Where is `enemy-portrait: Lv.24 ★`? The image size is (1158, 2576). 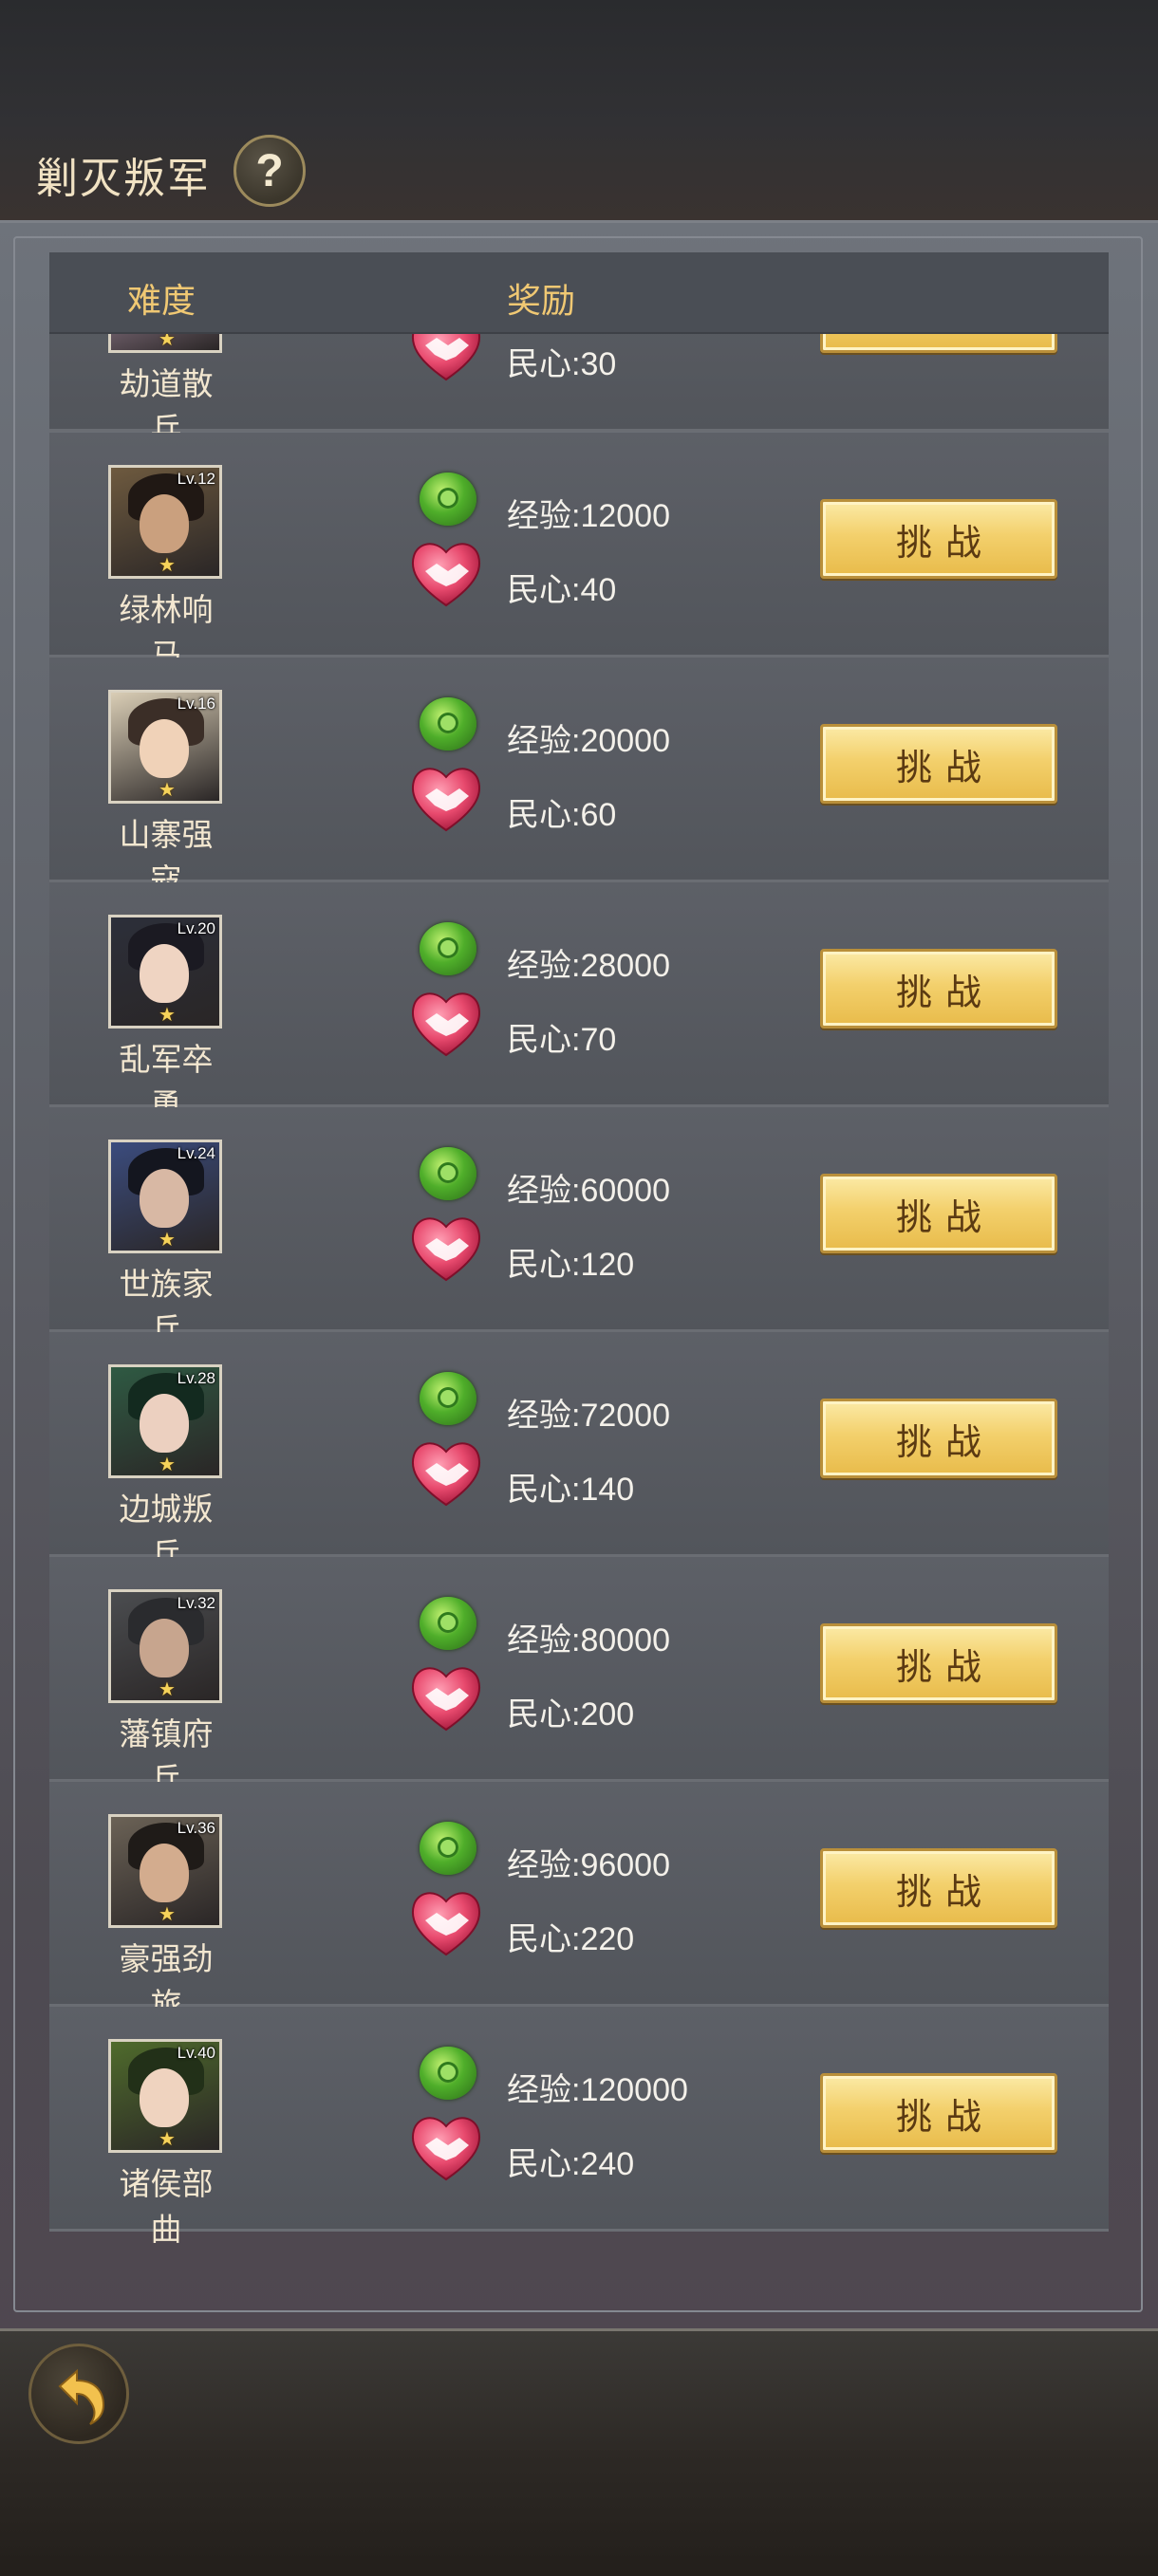
enemy-portrait: Lv.24 ★ is located at coordinates (165, 1196).